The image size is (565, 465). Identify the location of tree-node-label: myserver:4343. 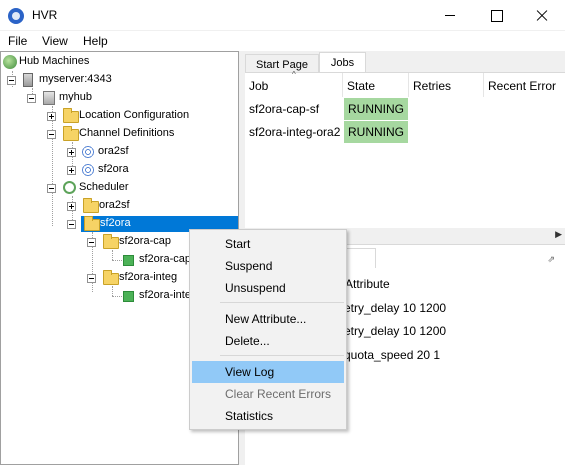
(75, 79).